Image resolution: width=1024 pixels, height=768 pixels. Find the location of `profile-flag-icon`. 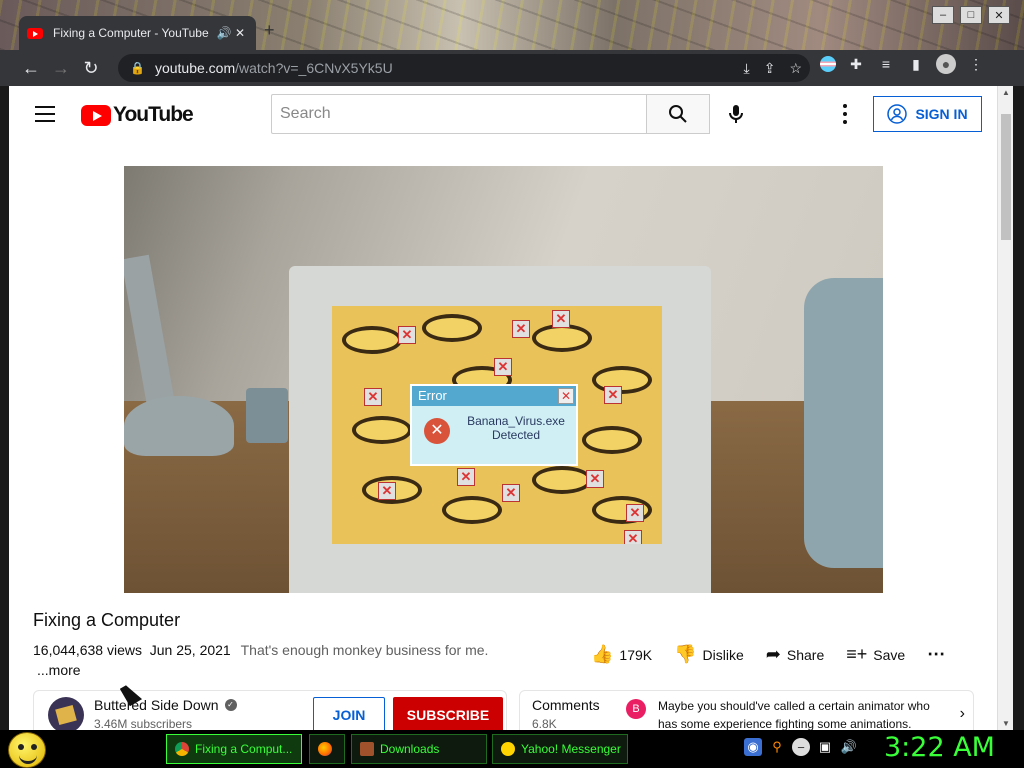

profile-flag-icon is located at coordinates (828, 64).